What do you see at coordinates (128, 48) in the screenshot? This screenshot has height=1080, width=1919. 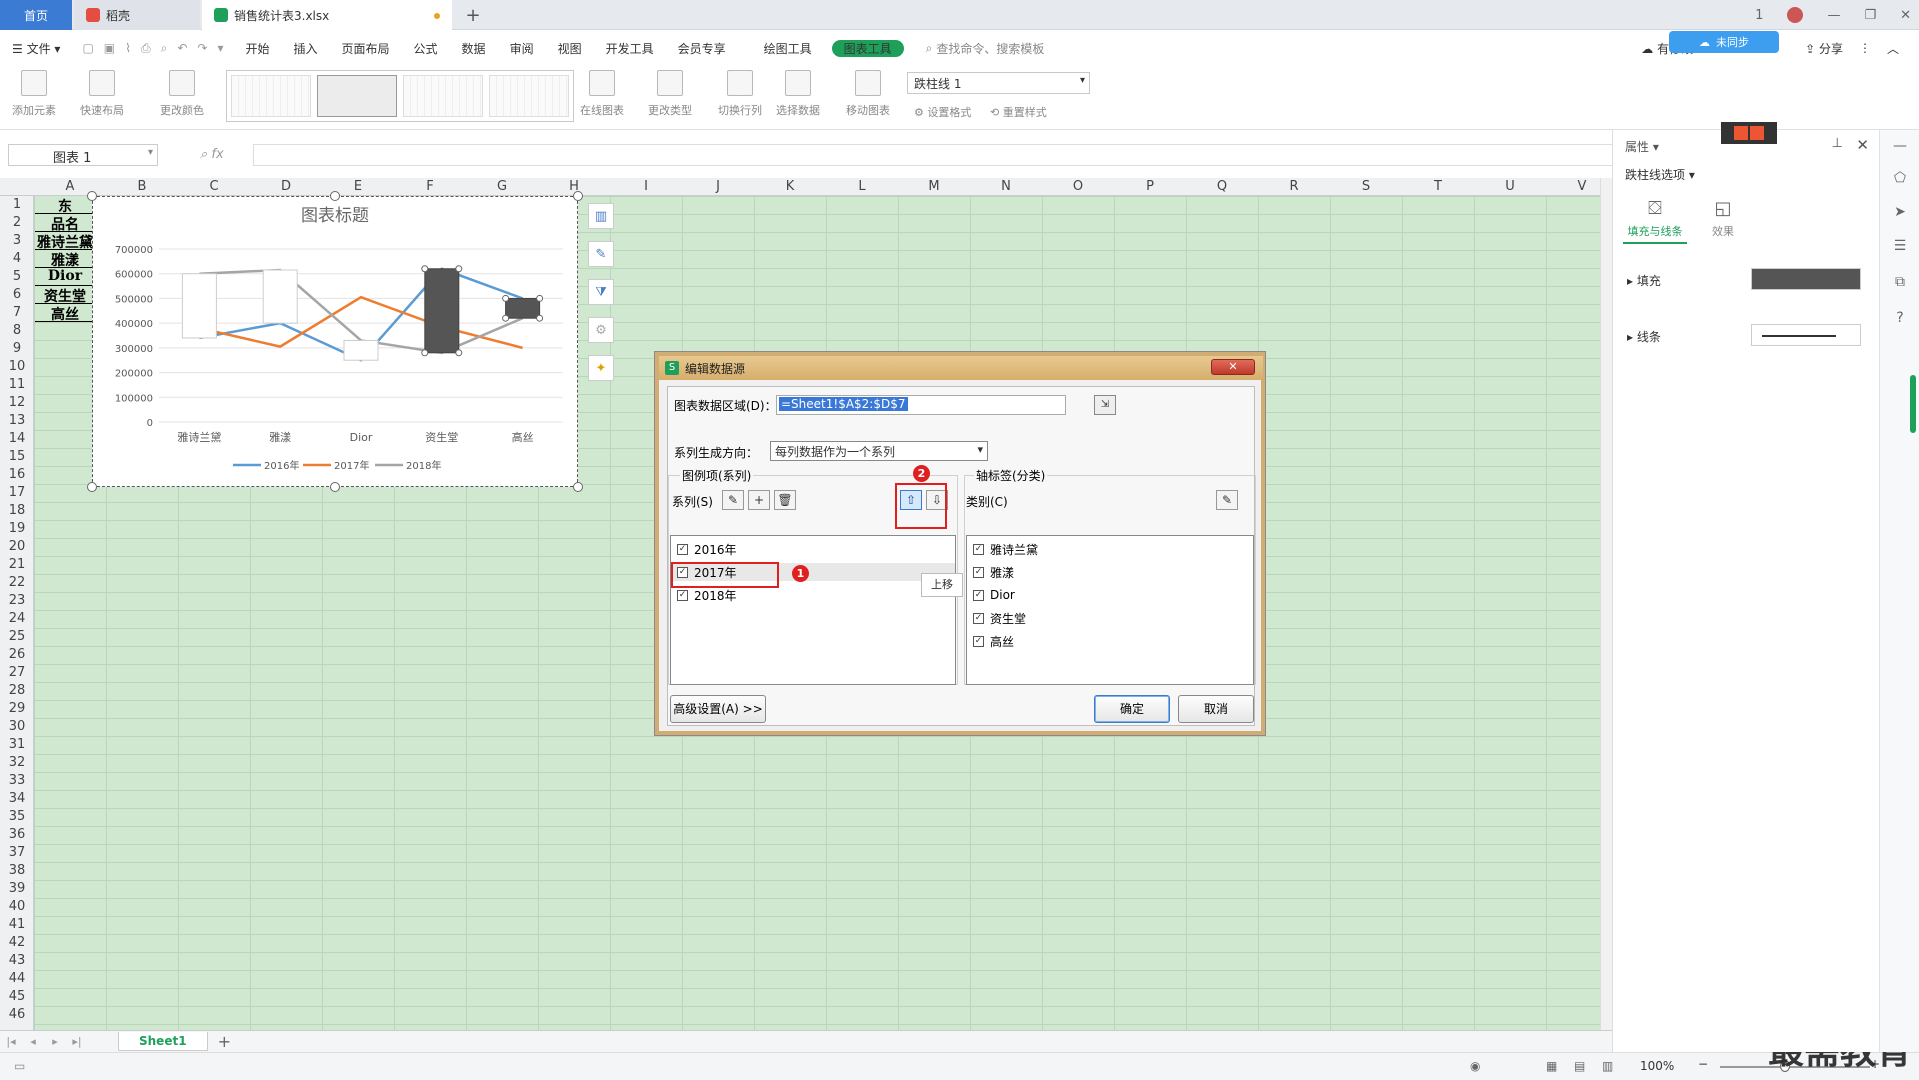 I see `format-painter-icon: ⌇` at bounding box center [128, 48].